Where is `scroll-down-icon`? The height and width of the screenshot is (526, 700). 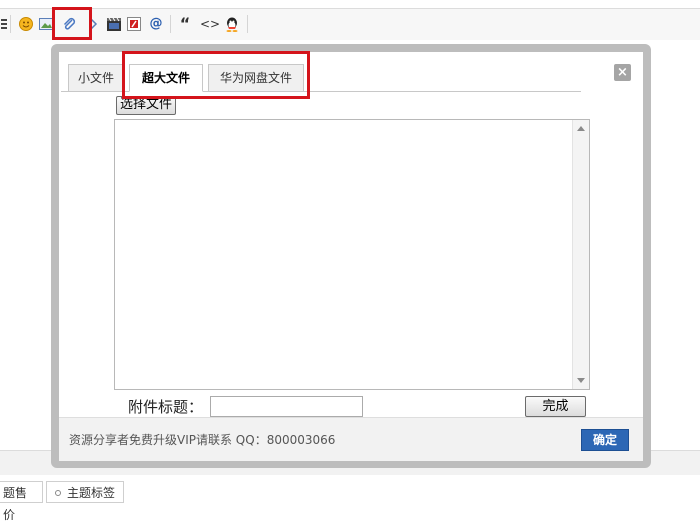
scroll-down-icon is located at coordinates (581, 380).